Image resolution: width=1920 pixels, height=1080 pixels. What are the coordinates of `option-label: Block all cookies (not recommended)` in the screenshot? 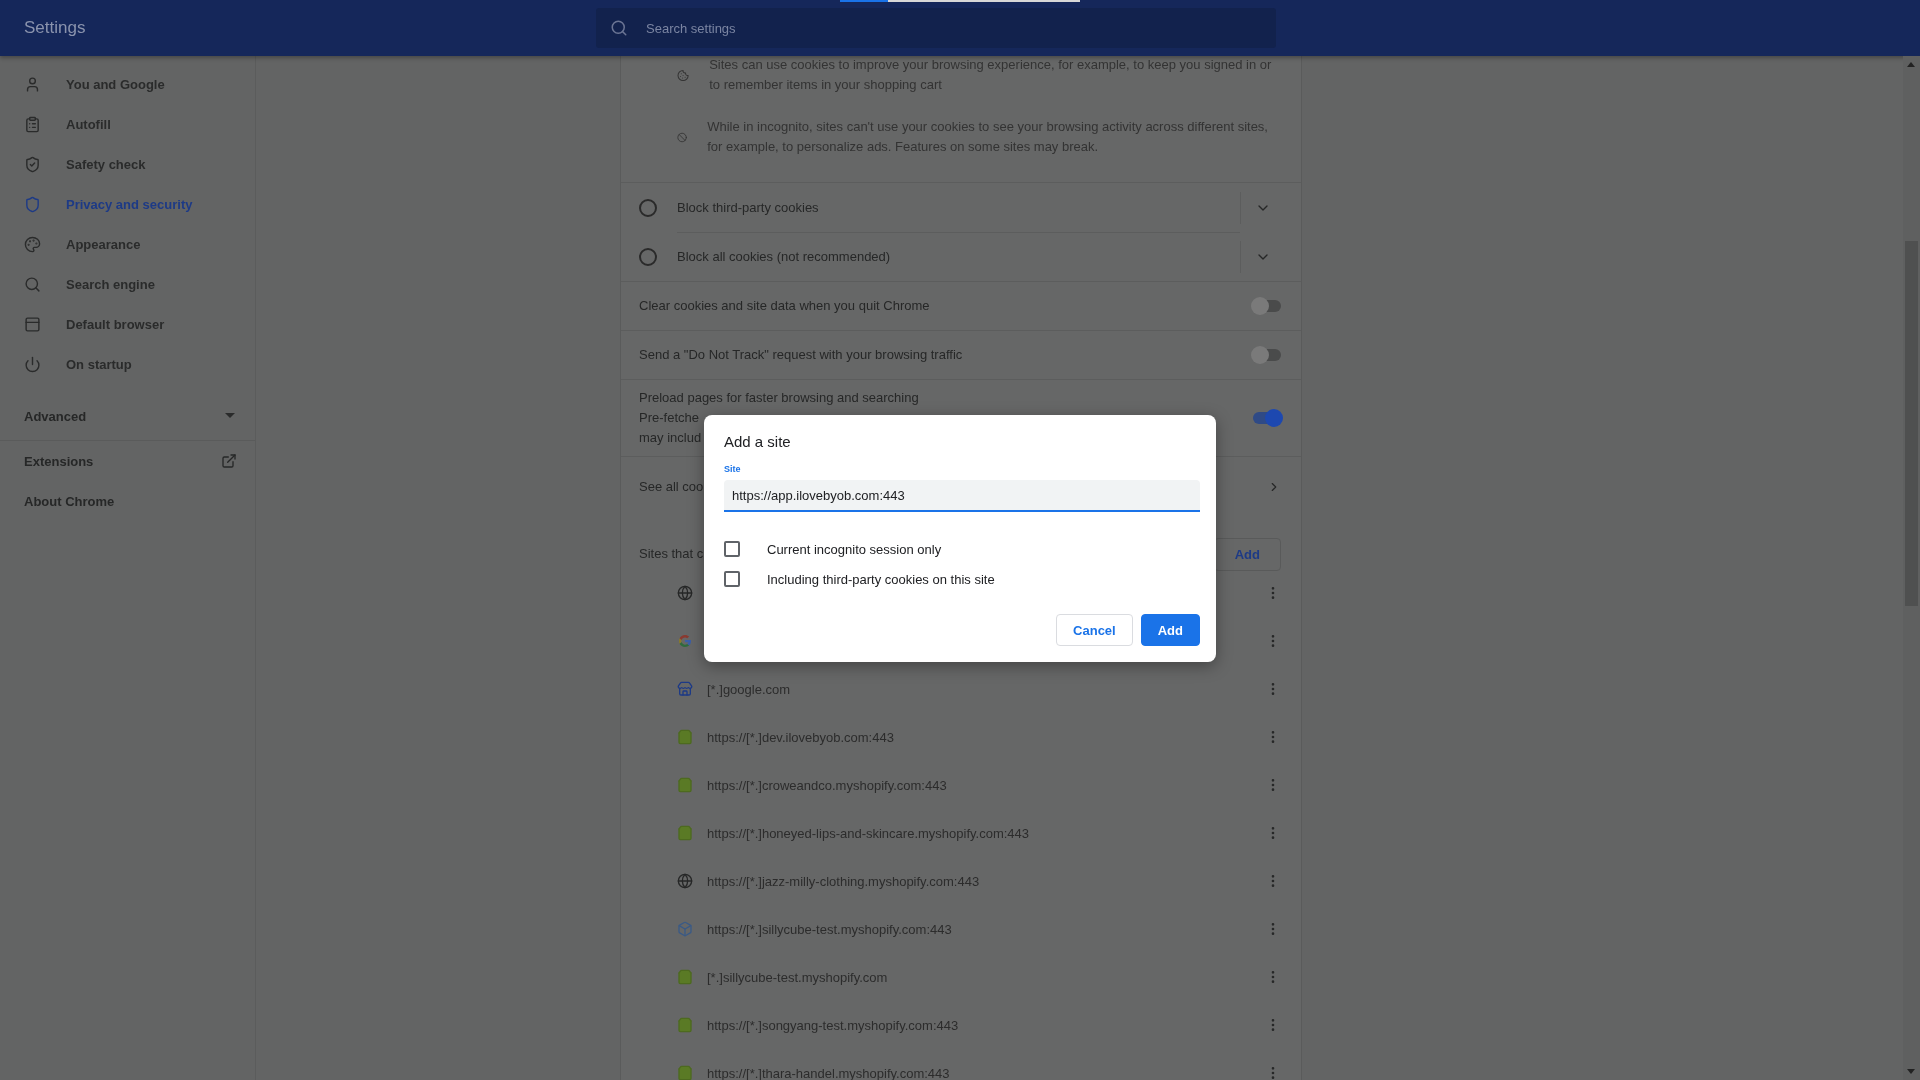 It's located at (958, 256).